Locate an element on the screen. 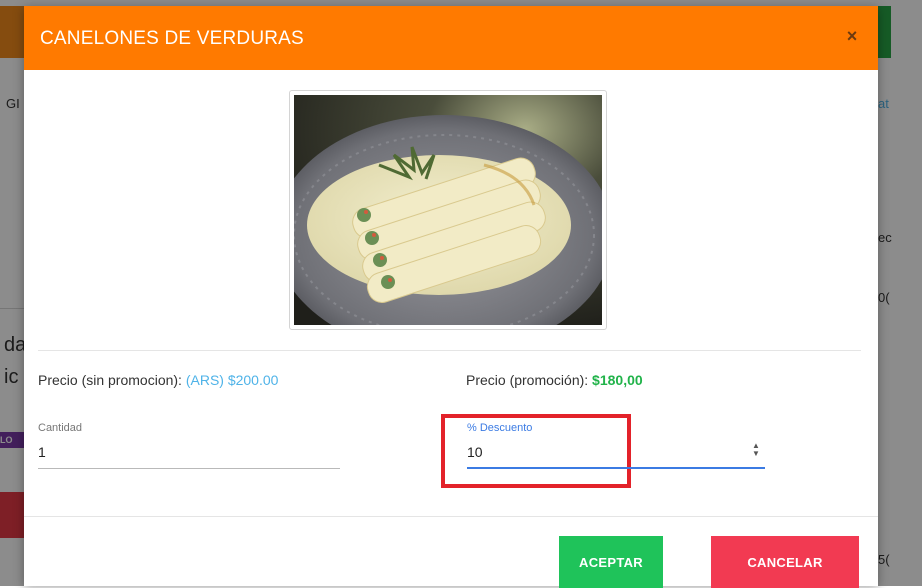 The width and height of the screenshot is (922, 588). discount-stepper: ▲ ▼ is located at coordinates (756, 451).